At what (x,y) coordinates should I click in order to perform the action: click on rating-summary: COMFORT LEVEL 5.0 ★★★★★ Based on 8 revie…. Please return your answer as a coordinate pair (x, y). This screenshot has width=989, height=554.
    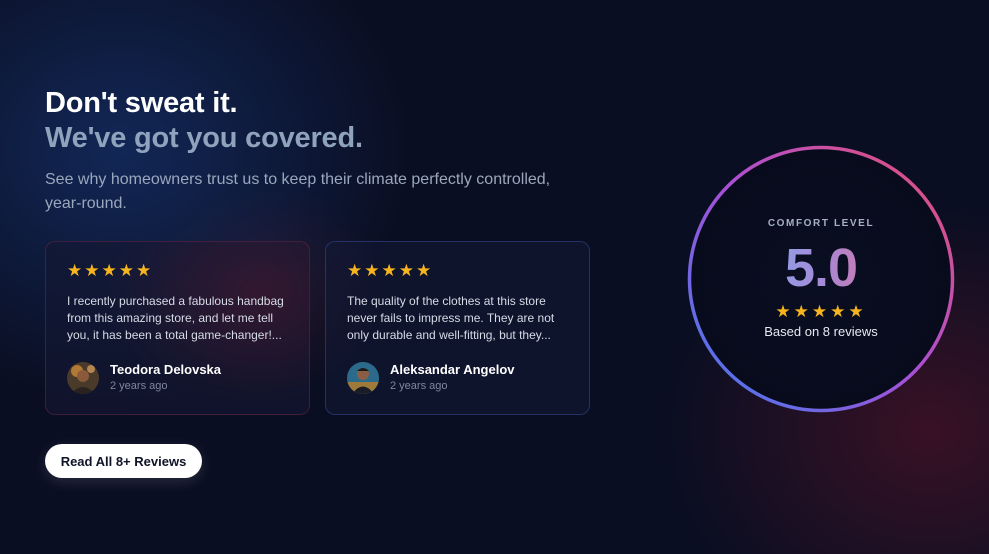
    Looking at the image, I should click on (821, 279).